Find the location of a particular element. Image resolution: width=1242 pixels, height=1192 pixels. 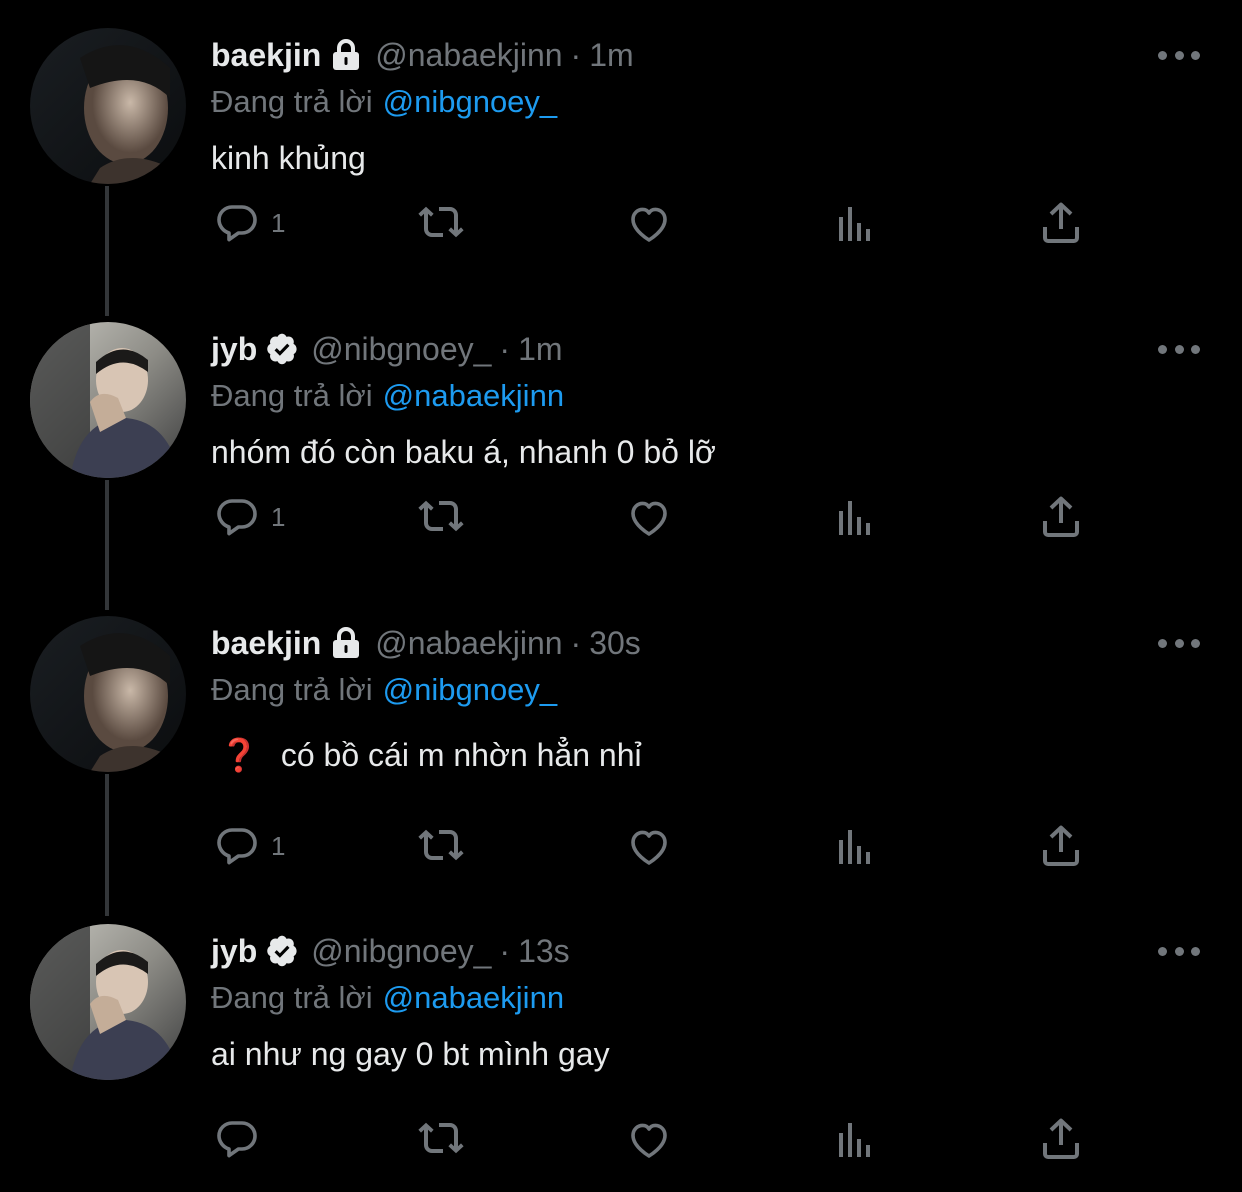

tweet-text: nhóm đó còn baku á, nhanh 0 bỏ lỡ is located at coordinates (463, 452).